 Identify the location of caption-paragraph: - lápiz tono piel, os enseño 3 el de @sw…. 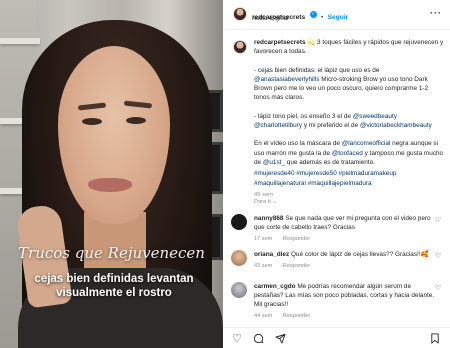
(349, 121).